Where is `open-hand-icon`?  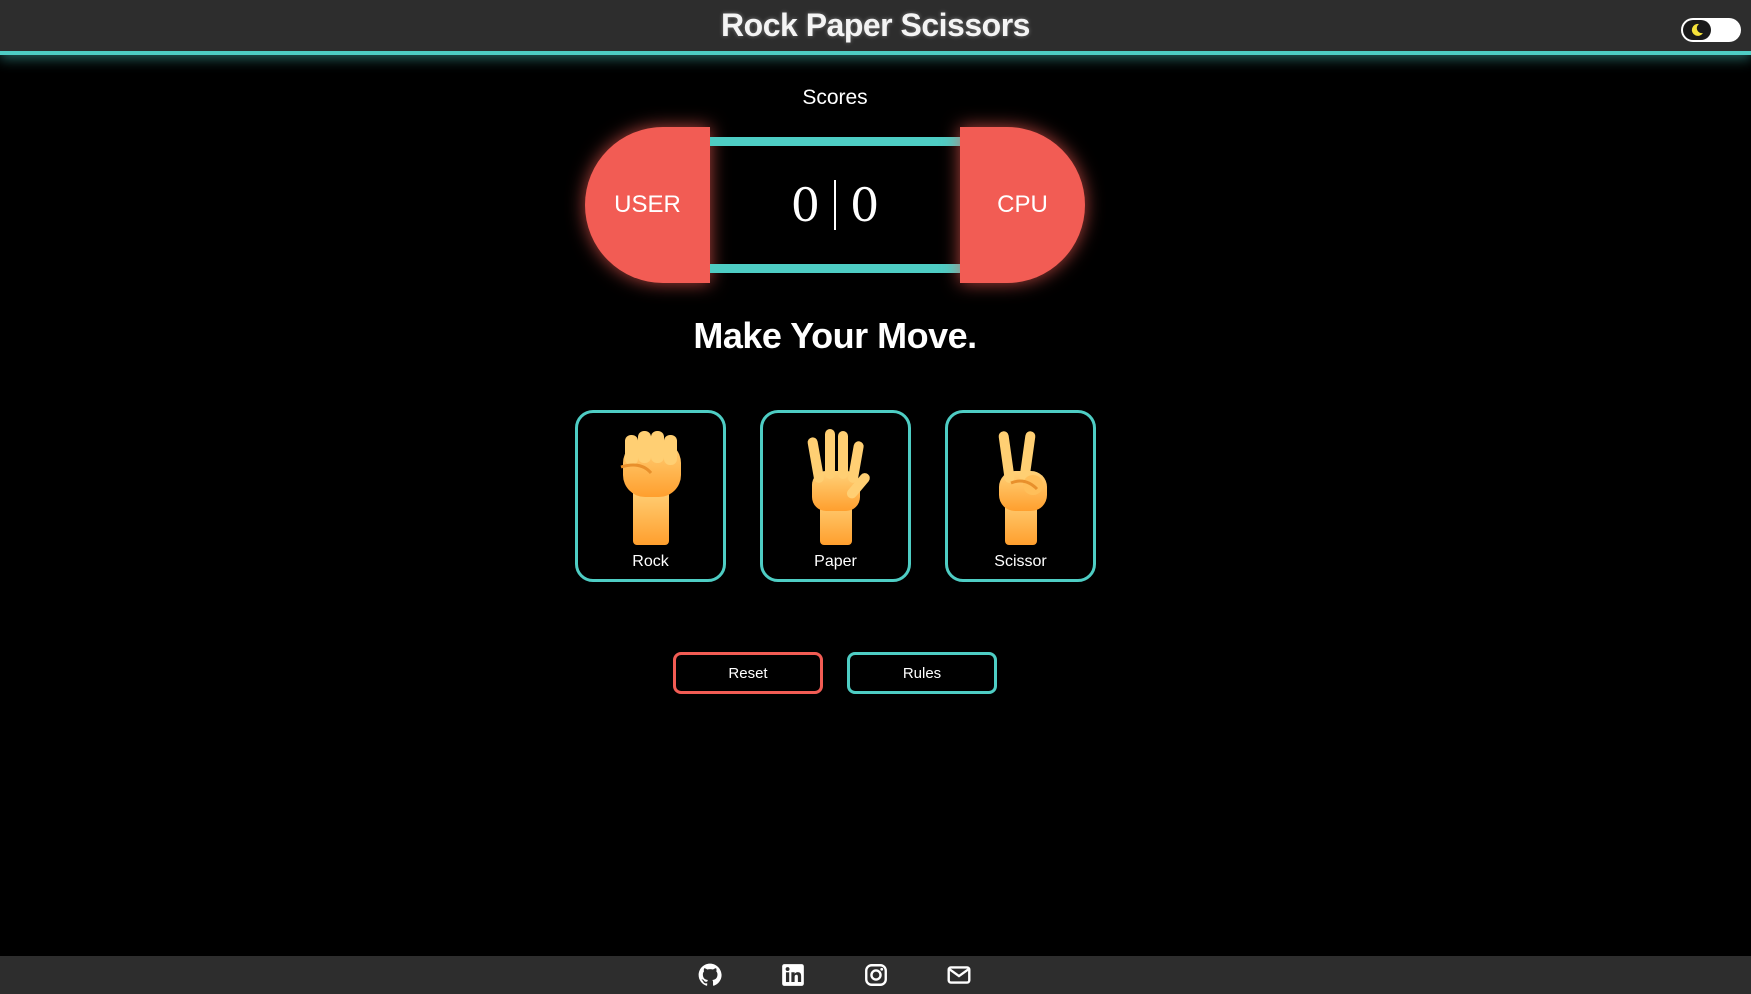
open-hand-icon is located at coordinates (838, 487).